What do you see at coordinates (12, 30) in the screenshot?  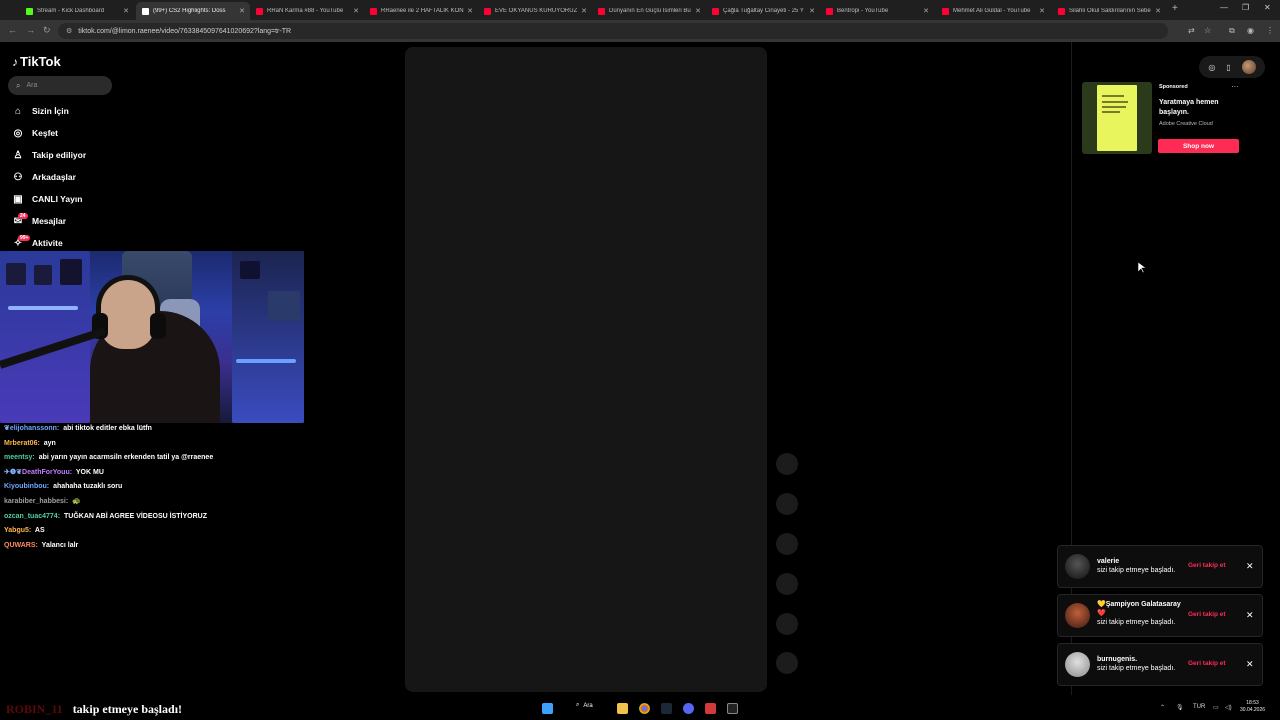 I see `back-button: ←` at bounding box center [12, 30].